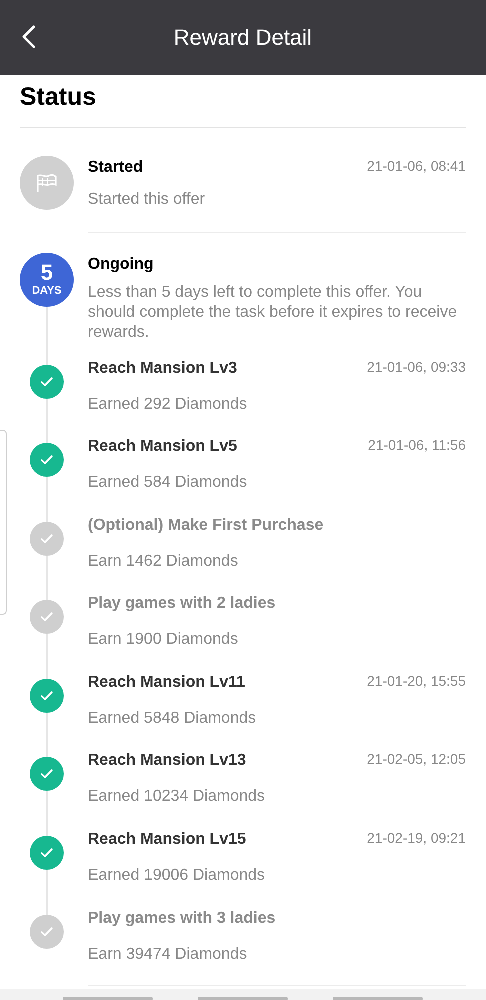 The height and width of the screenshot is (1000, 486). I want to click on days-number: 5, so click(47, 273).